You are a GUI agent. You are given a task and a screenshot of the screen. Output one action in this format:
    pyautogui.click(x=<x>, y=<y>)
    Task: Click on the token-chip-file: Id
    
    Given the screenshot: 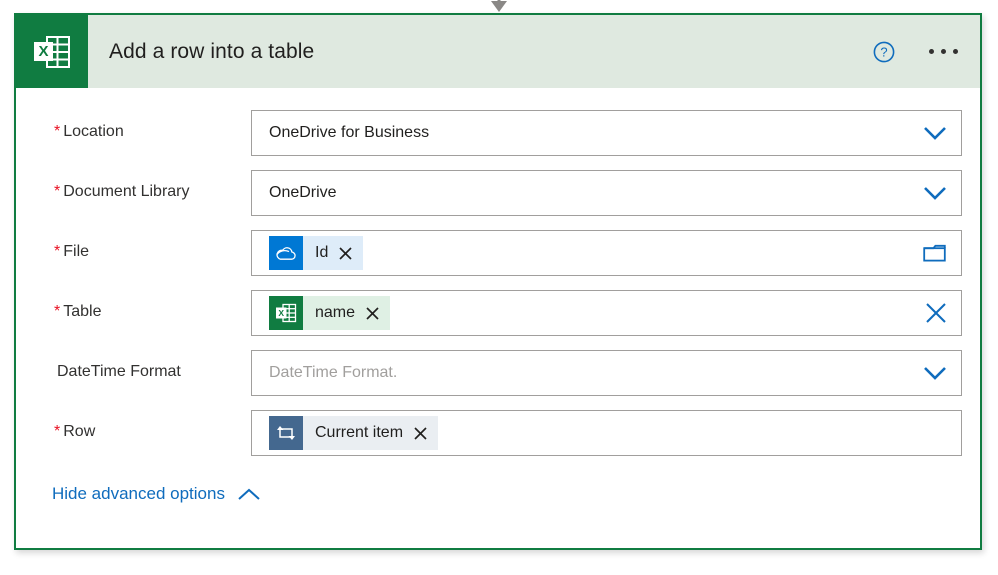 What is the action you would take?
    pyautogui.click(x=316, y=253)
    